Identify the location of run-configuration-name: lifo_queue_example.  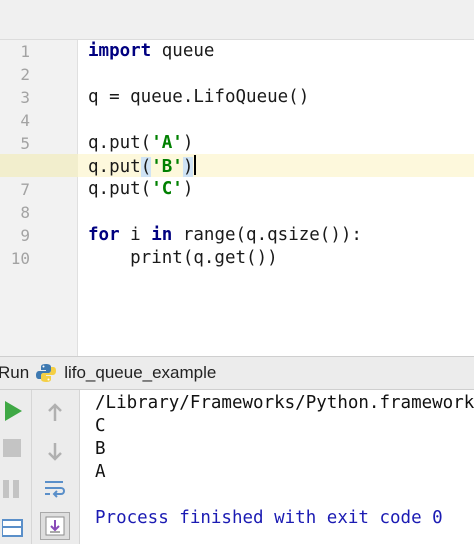
(140, 373).